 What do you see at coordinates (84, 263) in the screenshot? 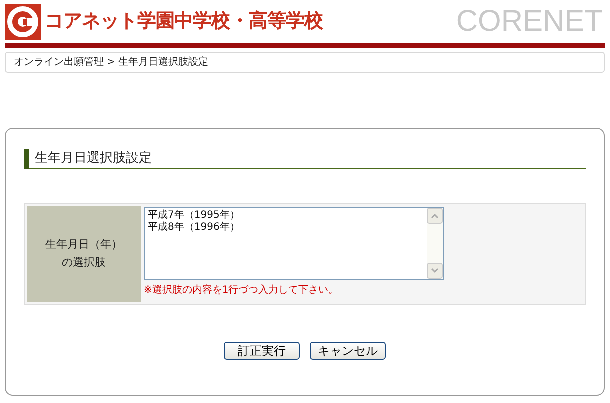
I see `field-label: の選択肢` at bounding box center [84, 263].